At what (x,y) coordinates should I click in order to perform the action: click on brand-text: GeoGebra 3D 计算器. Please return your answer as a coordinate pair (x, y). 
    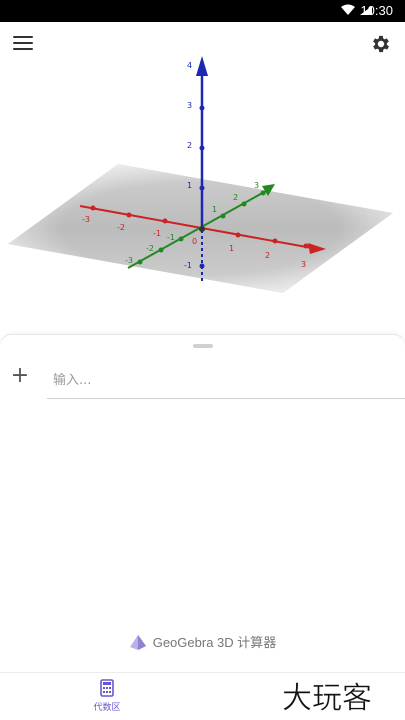
    Looking at the image, I should click on (214, 642).